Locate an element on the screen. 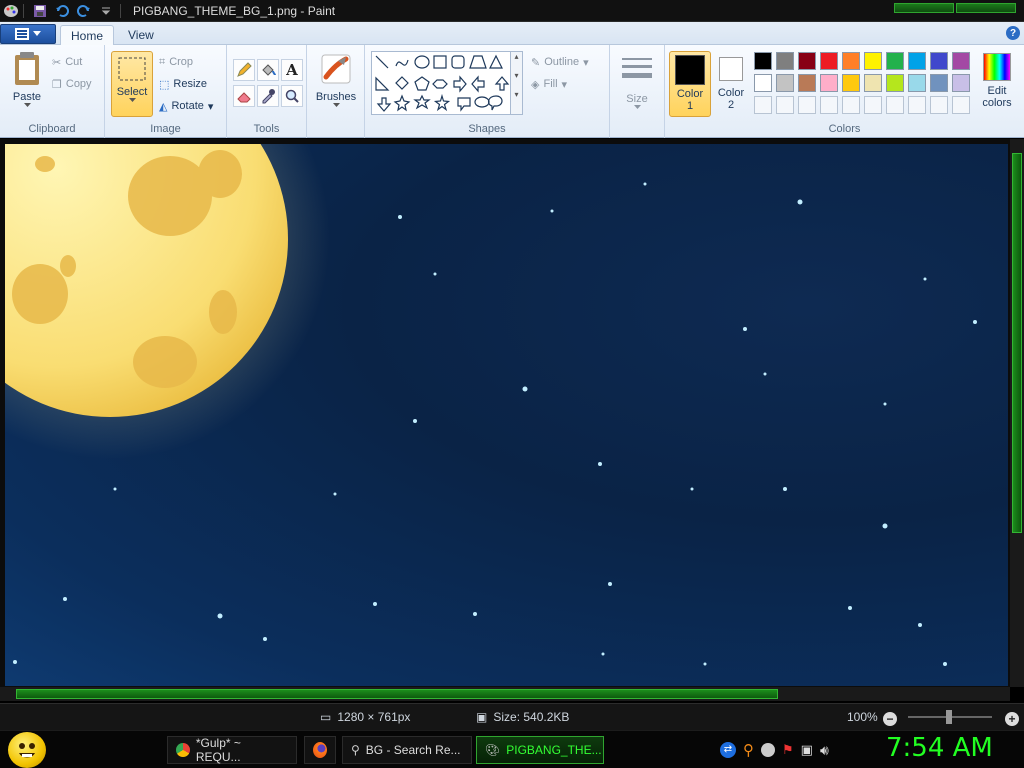  dimensions-text: 1280 × 761px is located at coordinates (374, 717).